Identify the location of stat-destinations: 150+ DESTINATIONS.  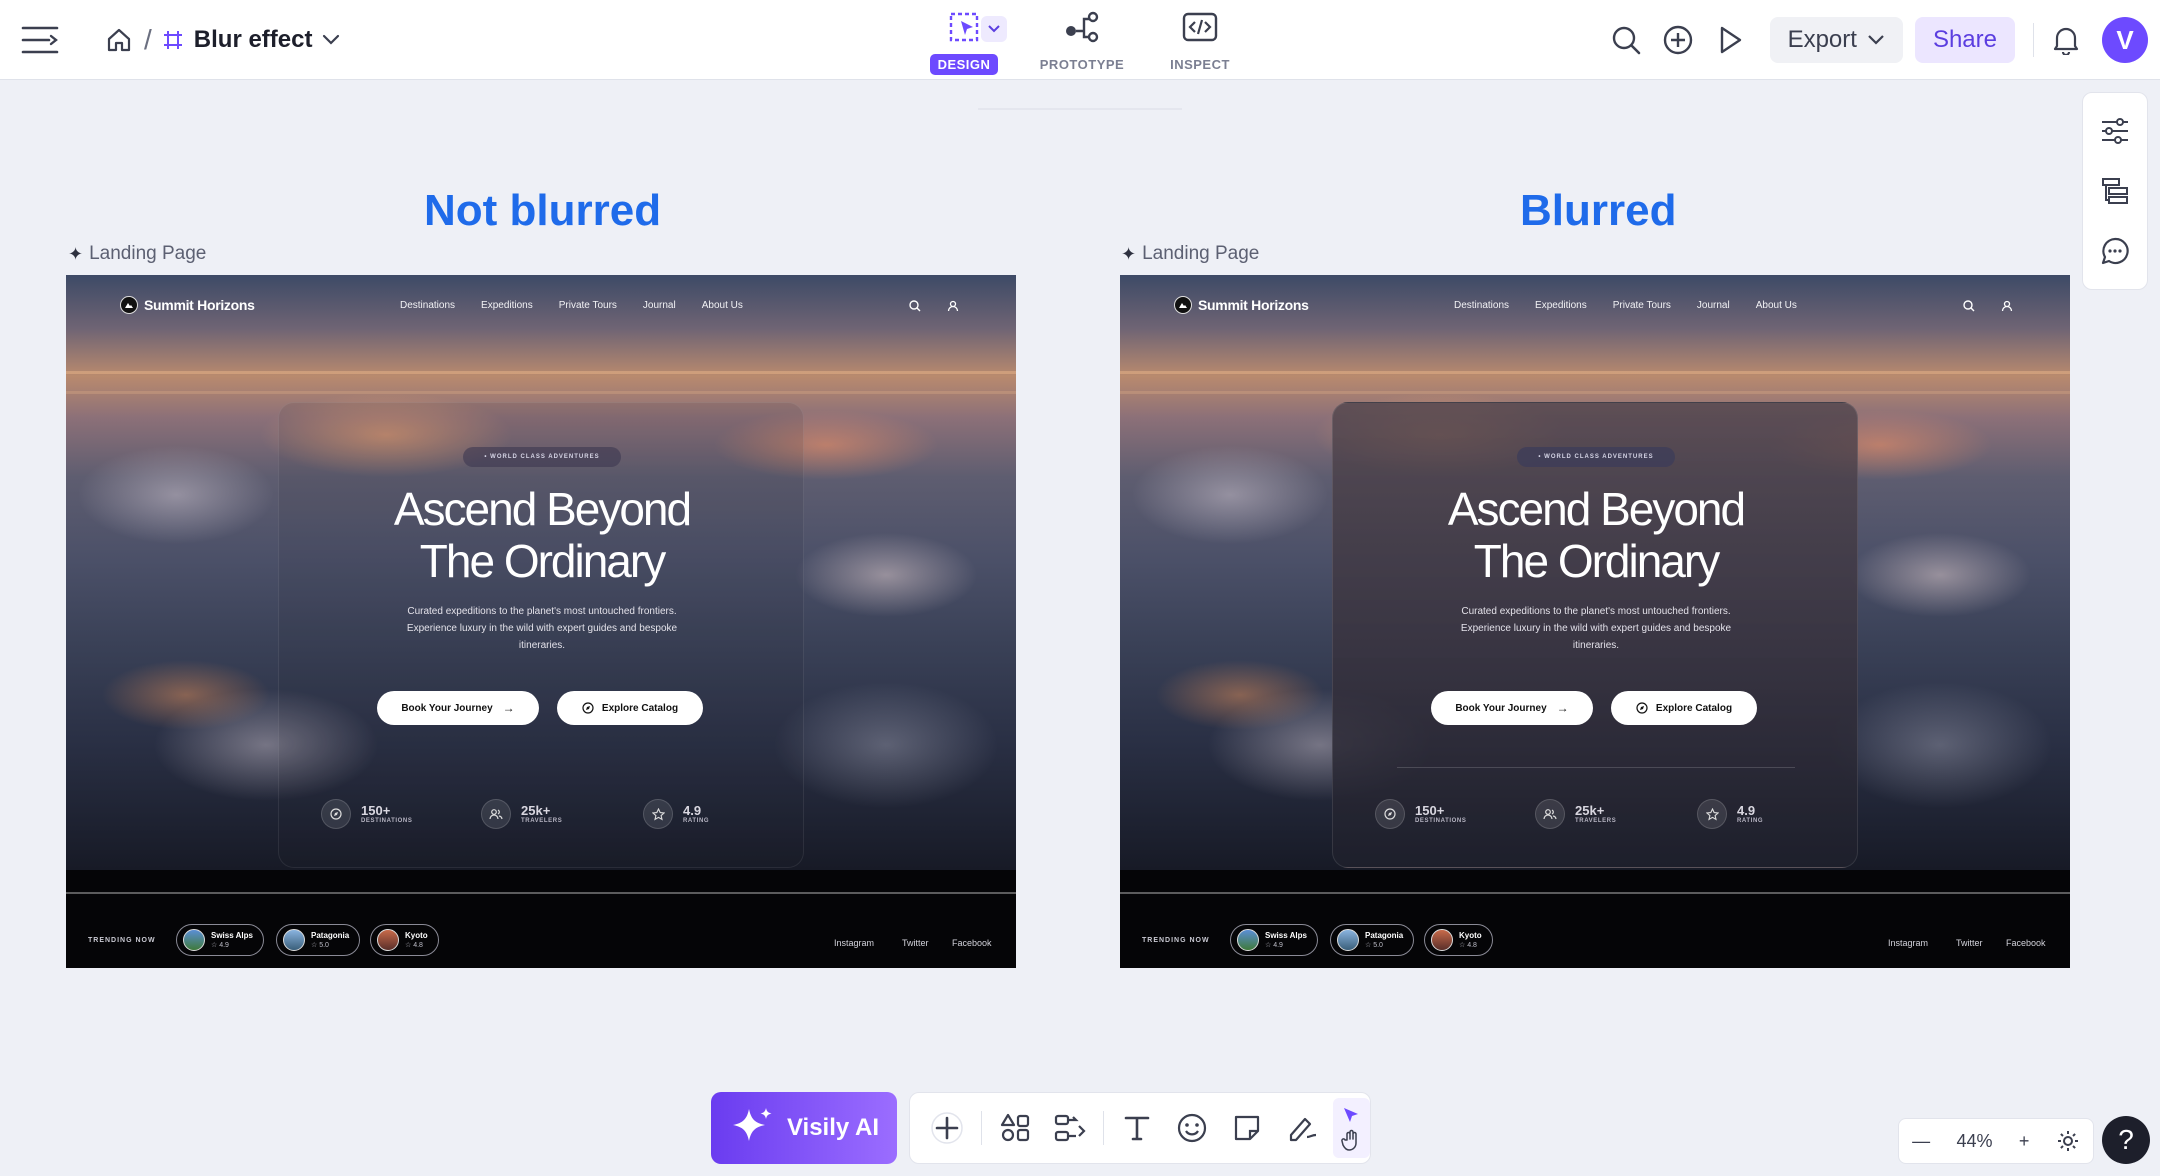
(366, 814).